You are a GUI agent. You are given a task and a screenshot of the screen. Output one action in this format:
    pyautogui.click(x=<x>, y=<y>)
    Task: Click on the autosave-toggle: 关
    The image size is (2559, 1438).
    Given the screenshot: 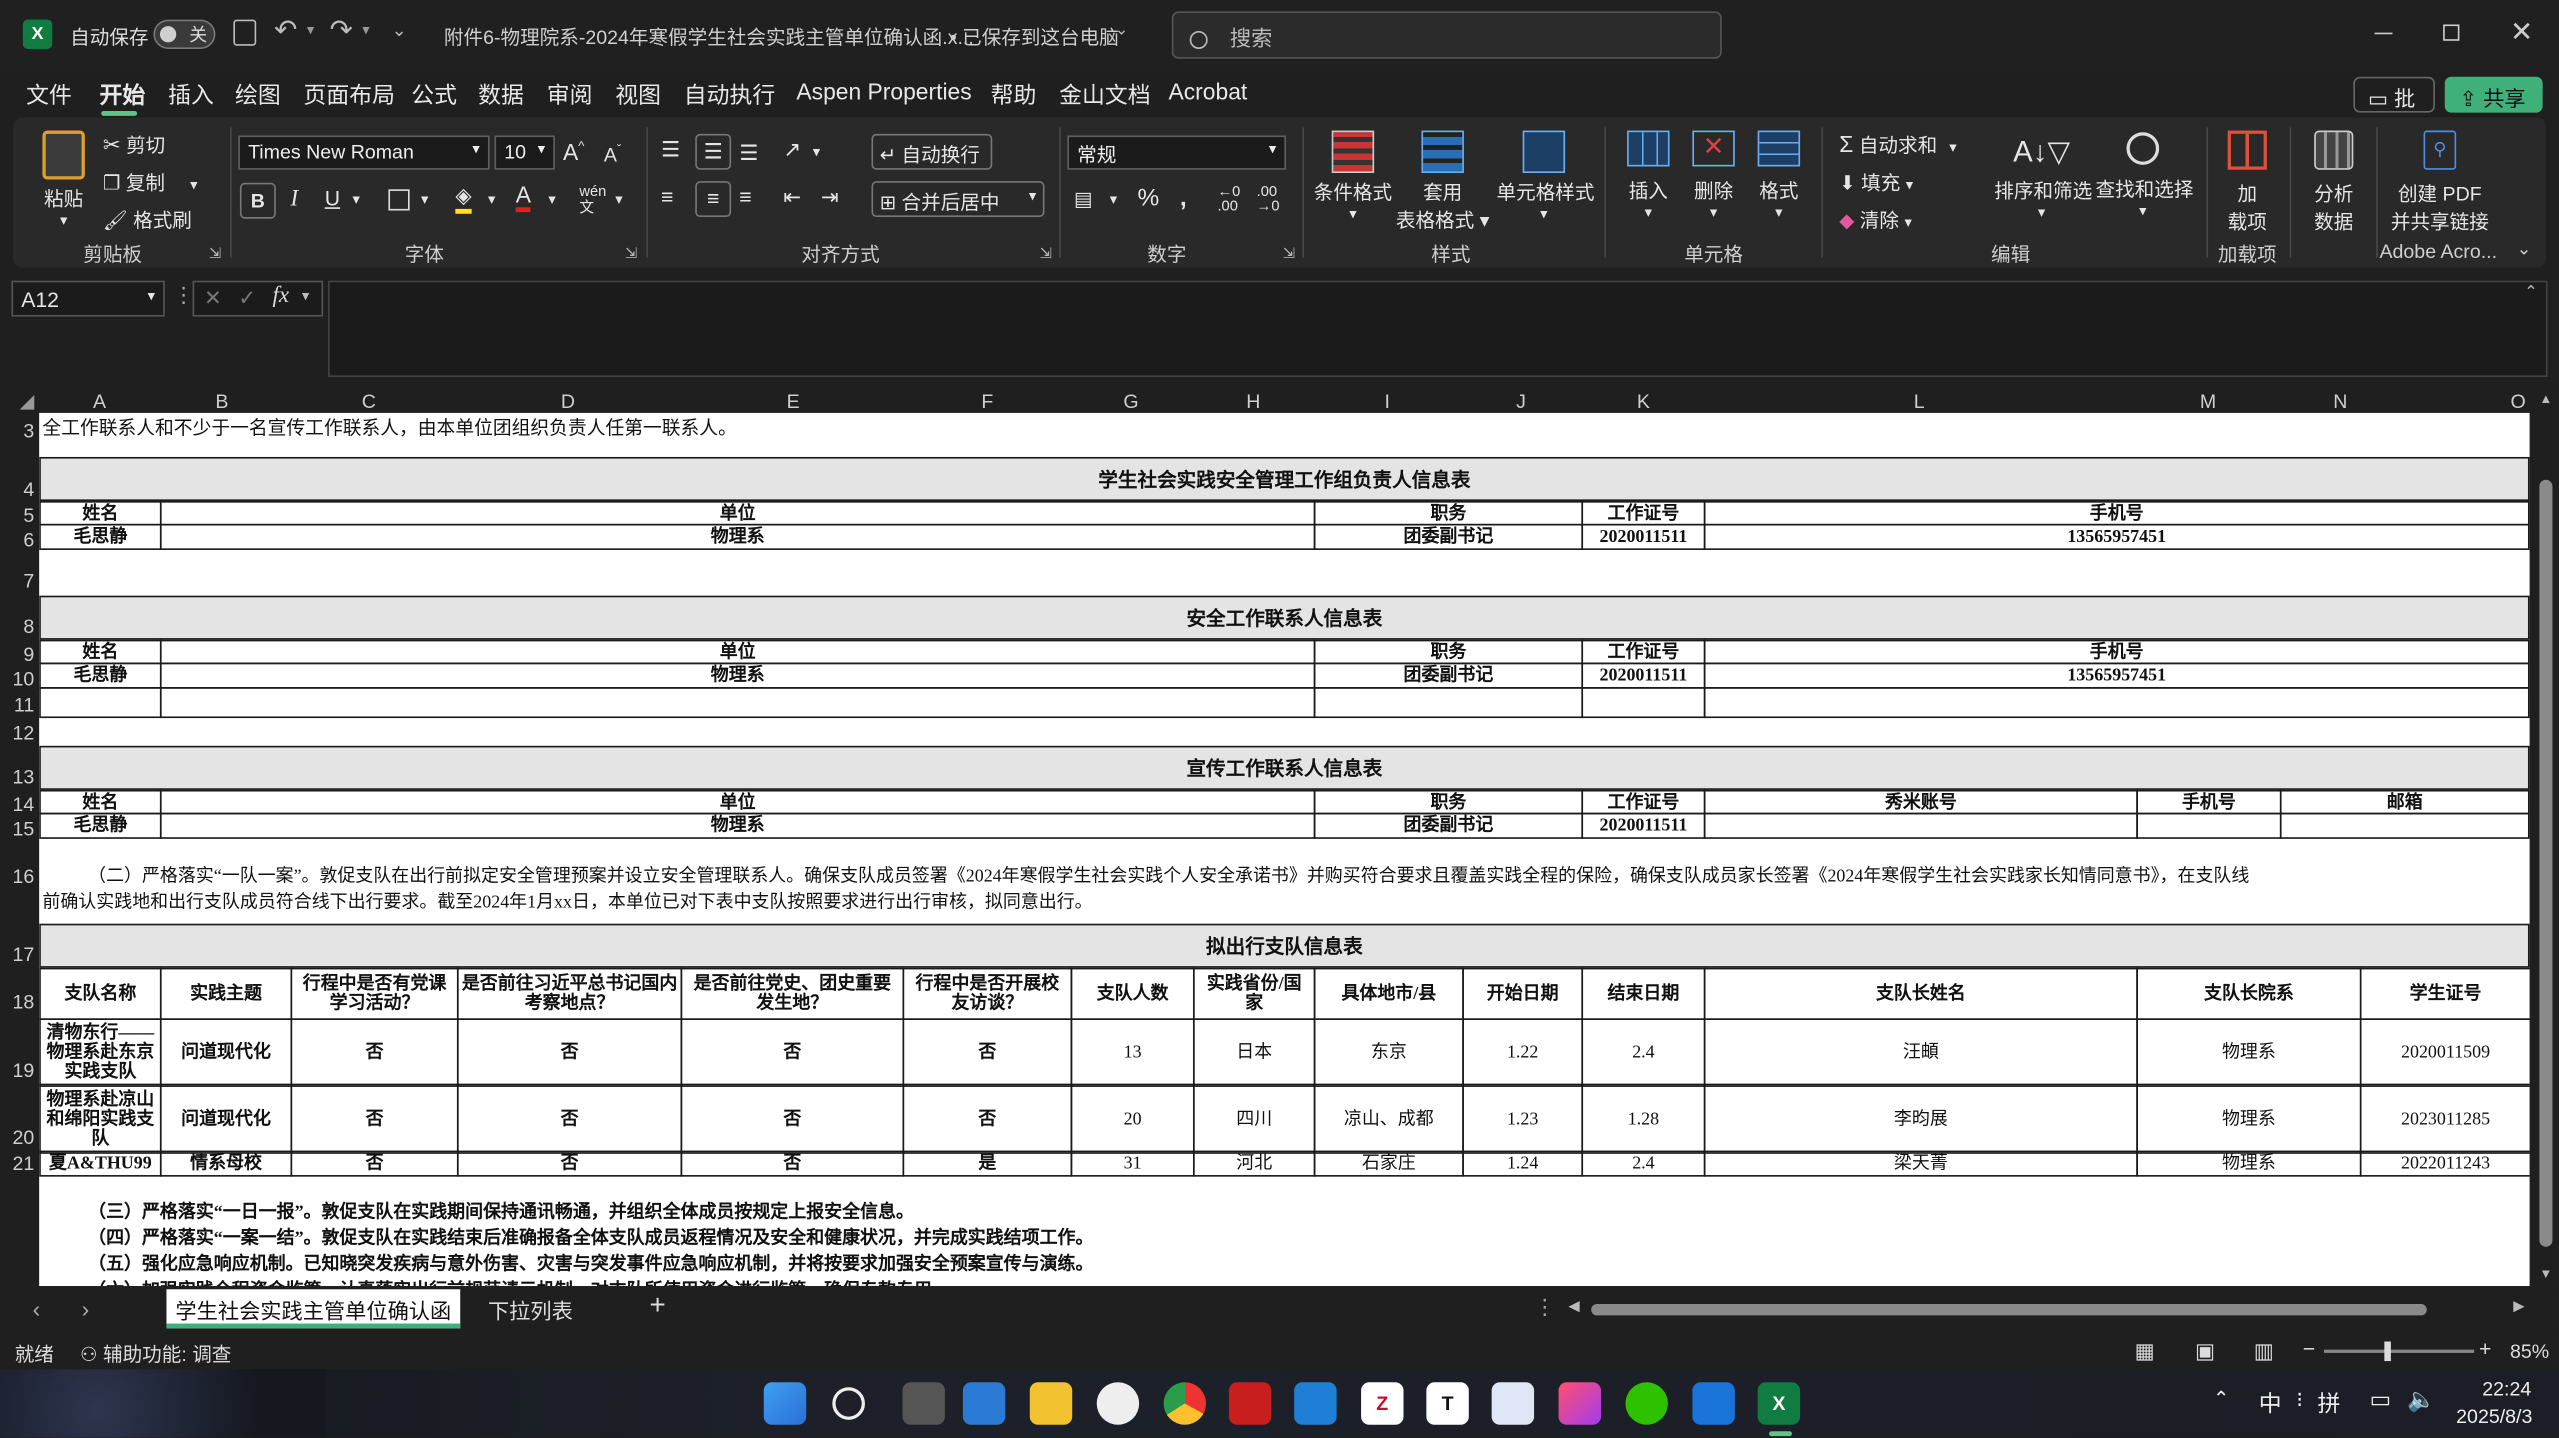 What is the action you would take?
    pyautogui.click(x=184, y=34)
    